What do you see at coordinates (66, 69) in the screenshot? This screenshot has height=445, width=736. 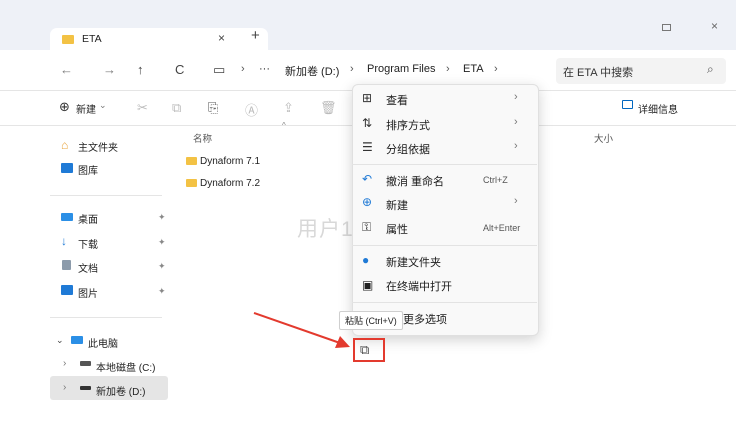 I see `back-arrow-icon: ←` at bounding box center [66, 69].